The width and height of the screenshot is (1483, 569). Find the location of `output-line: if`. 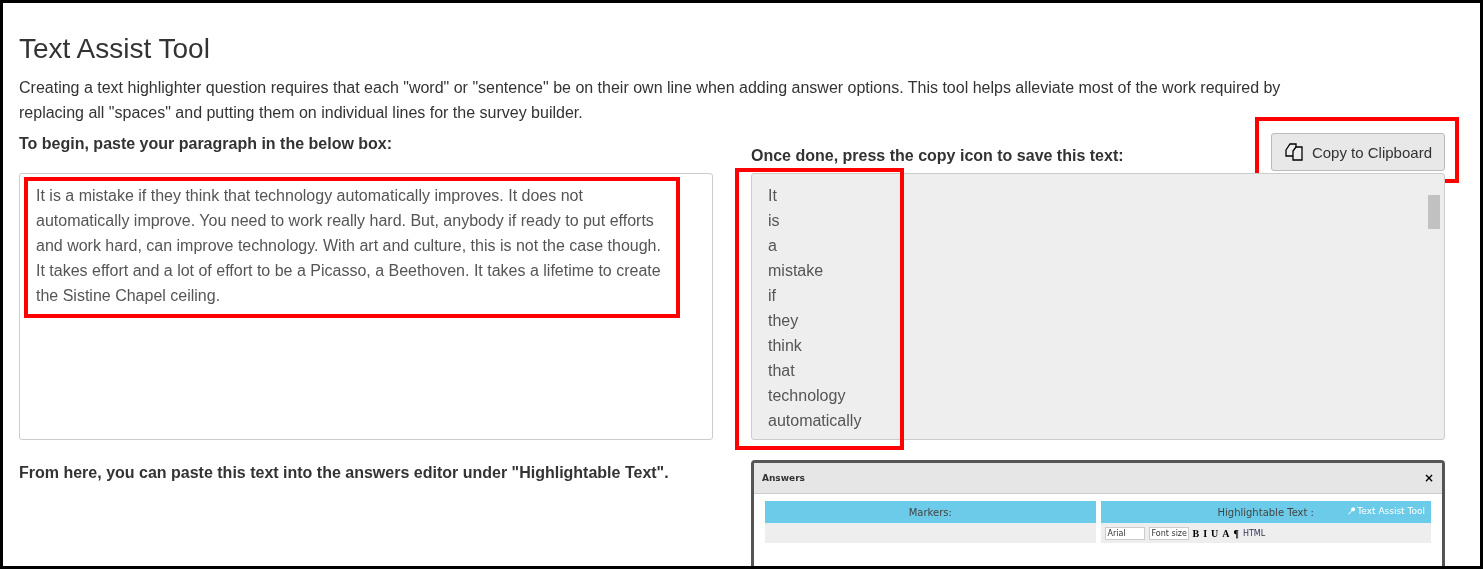

output-line: if is located at coordinates (772, 296).